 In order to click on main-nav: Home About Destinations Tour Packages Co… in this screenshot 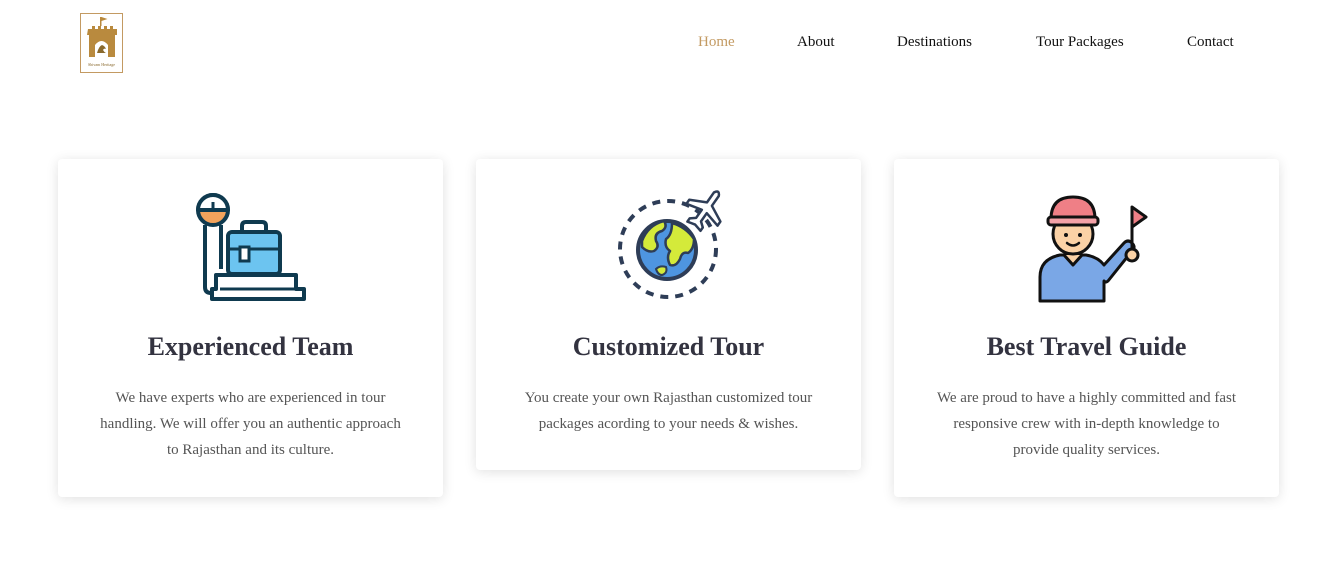, I will do `click(670, 44)`.